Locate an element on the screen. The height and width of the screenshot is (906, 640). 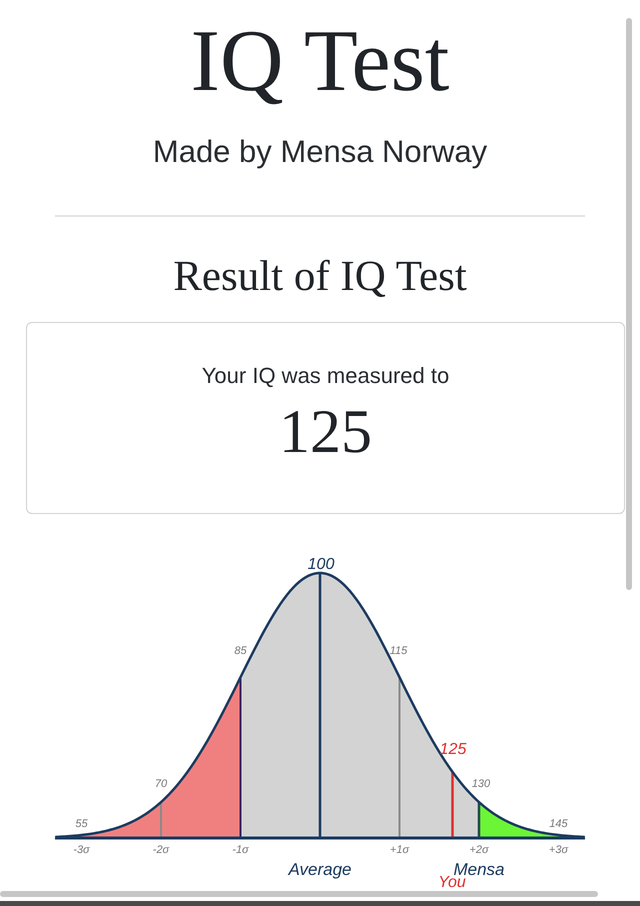
your-score-label: 125 is located at coordinates (453, 749).